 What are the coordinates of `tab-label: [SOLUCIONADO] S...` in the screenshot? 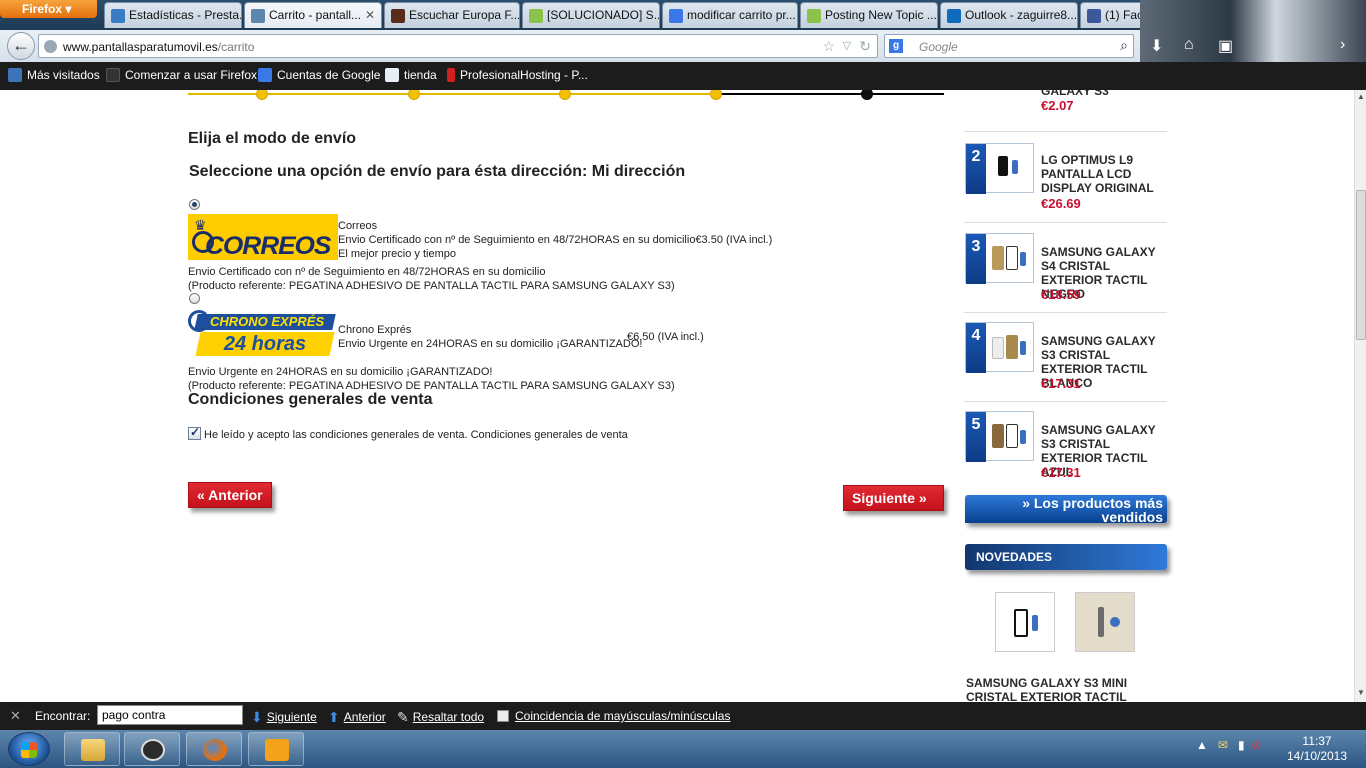 It's located at (603, 15).